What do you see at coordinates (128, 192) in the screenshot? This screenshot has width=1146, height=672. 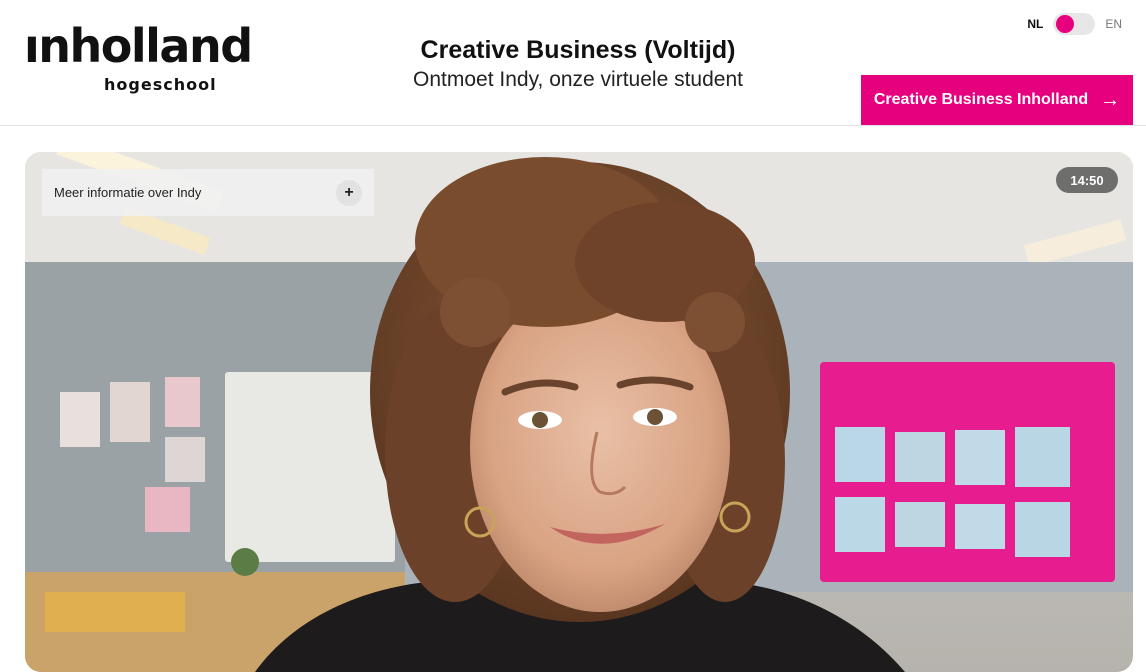 I see `more-info-label: Meer informatie over Indy` at bounding box center [128, 192].